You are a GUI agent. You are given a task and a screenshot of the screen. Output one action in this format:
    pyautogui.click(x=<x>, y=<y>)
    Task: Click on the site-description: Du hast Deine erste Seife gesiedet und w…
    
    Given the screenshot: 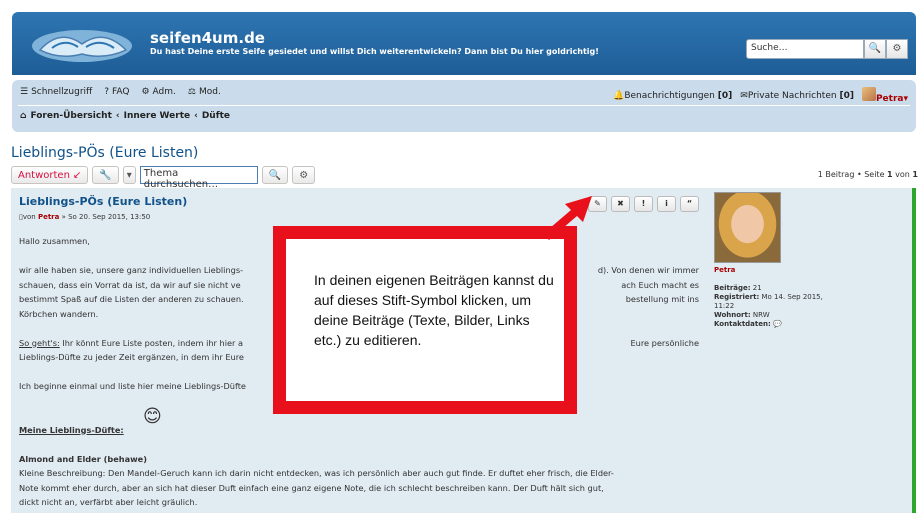 What is the action you would take?
    pyautogui.click(x=374, y=51)
    